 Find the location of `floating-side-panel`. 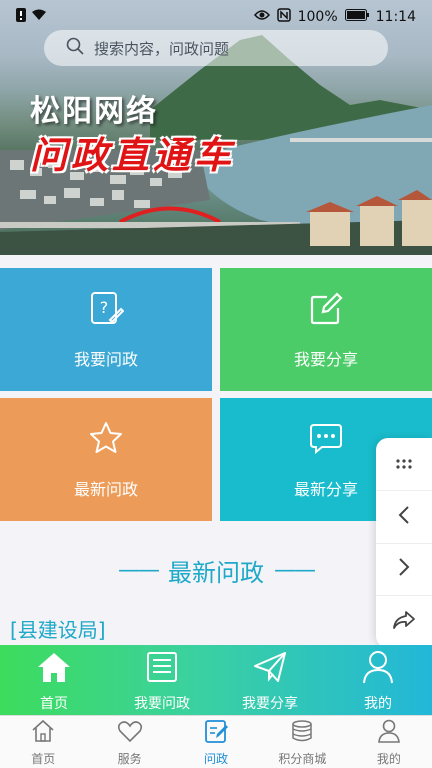

floating-side-panel is located at coordinates (404, 543).